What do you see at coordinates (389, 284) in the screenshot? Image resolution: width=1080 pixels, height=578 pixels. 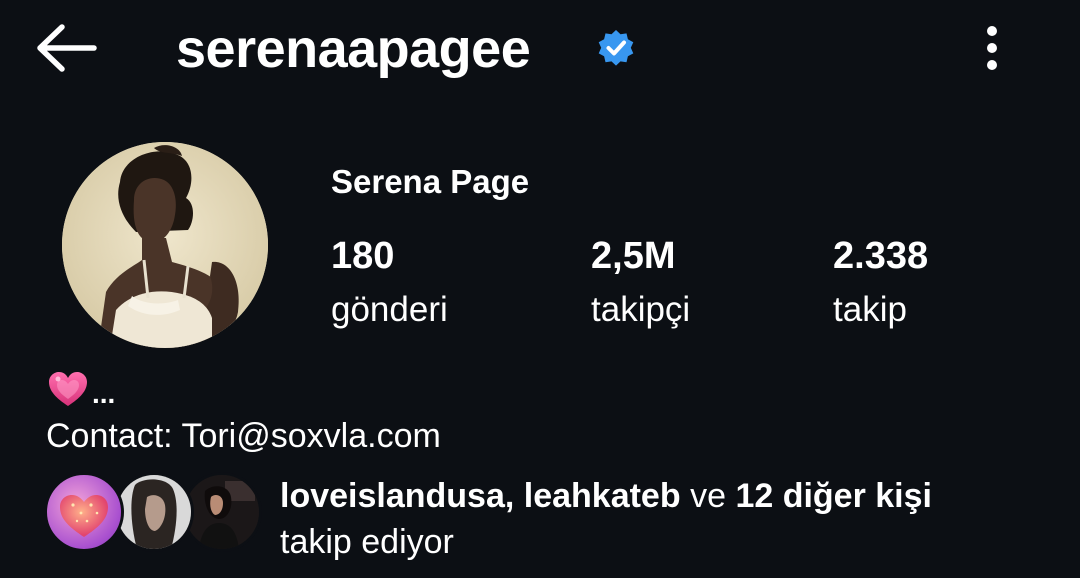 I see `stat-posts: 180 gönderi` at bounding box center [389, 284].